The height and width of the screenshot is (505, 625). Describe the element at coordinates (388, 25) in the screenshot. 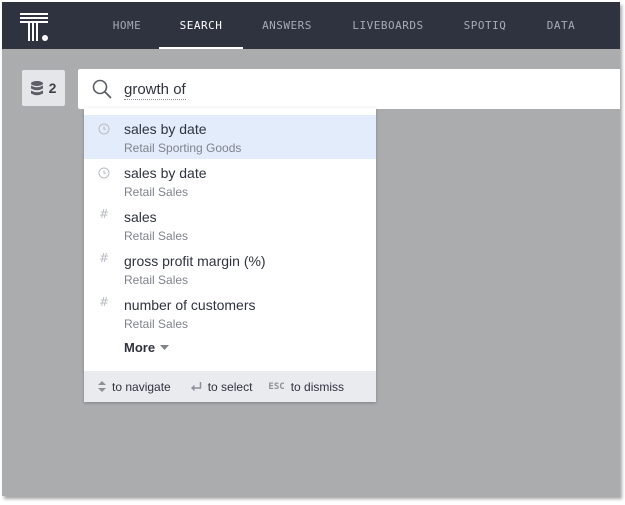

I see `nav-liveboards: LIVEBOARDS` at that location.